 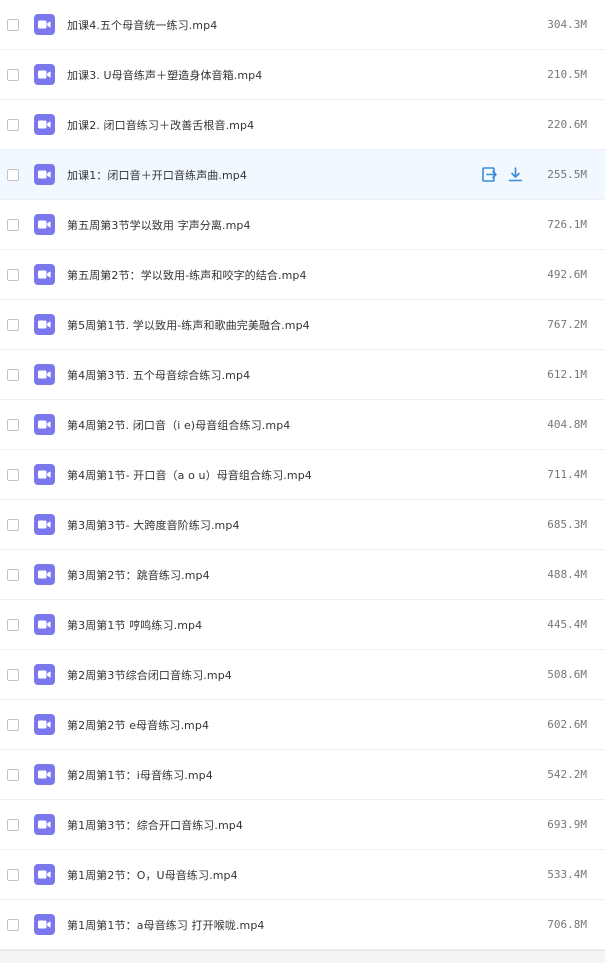 What do you see at coordinates (155, 825) in the screenshot?
I see `file-name: 第1周第3节：综合开口音练习.mp4` at bounding box center [155, 825].